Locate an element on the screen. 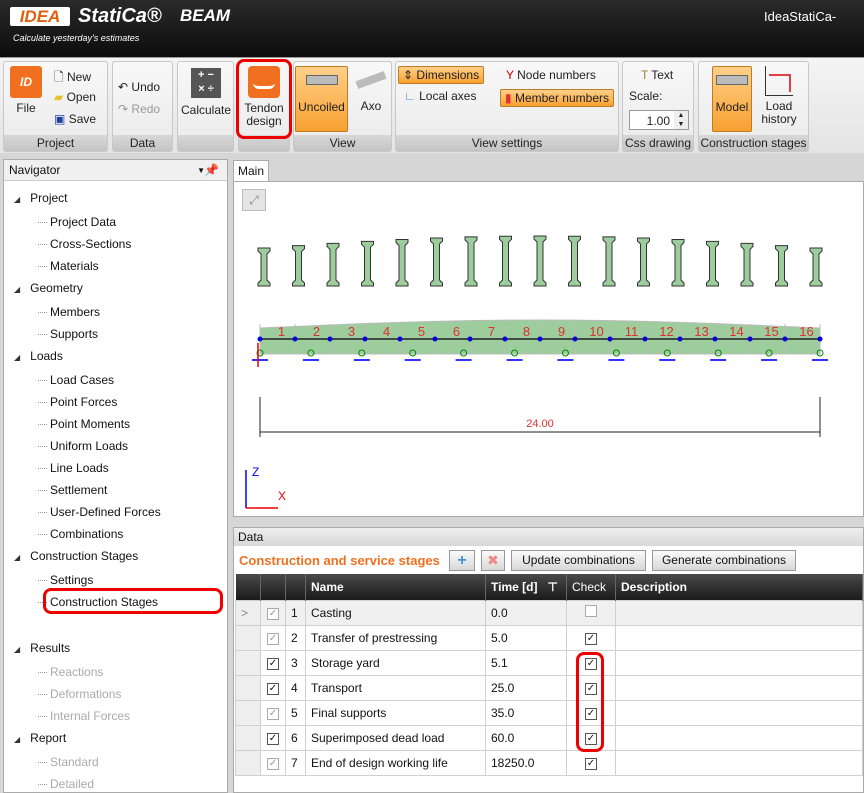 The image size is (864, 793). update-combinations-button: Update combinations is located at coordinates (578, 560).